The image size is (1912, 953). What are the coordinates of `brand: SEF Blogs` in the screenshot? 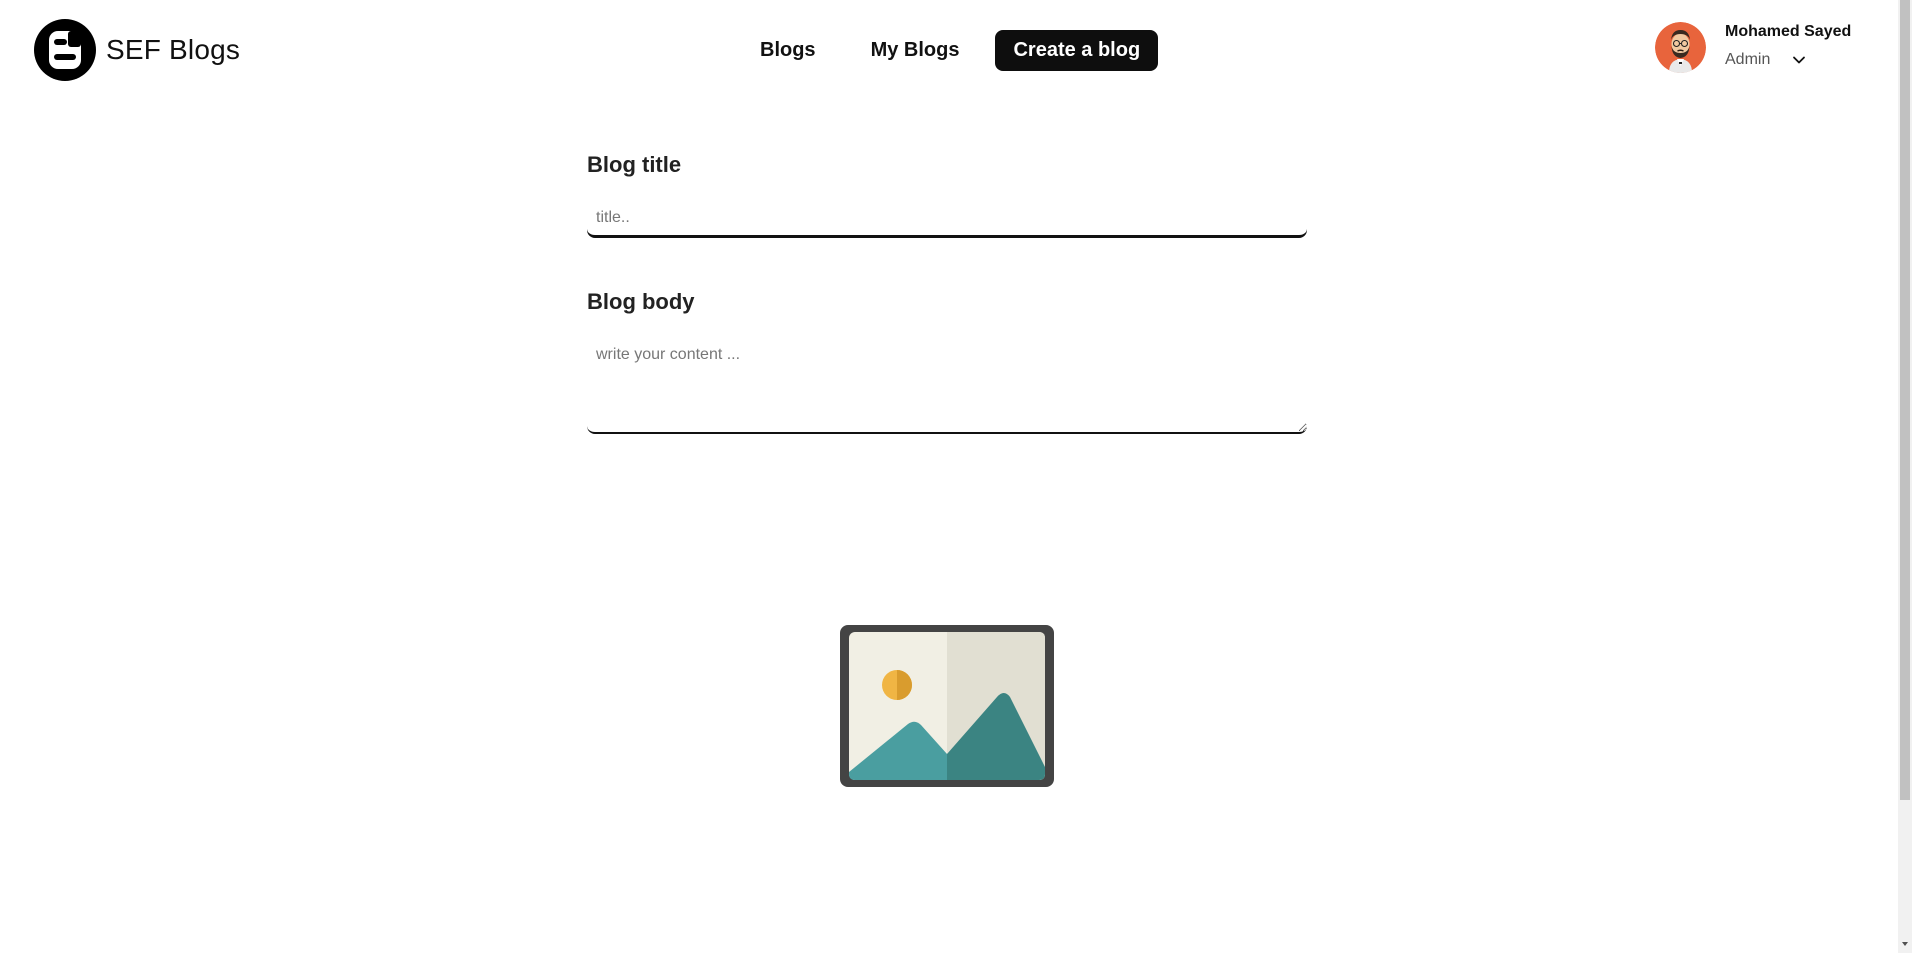 It's located at (137, 50).